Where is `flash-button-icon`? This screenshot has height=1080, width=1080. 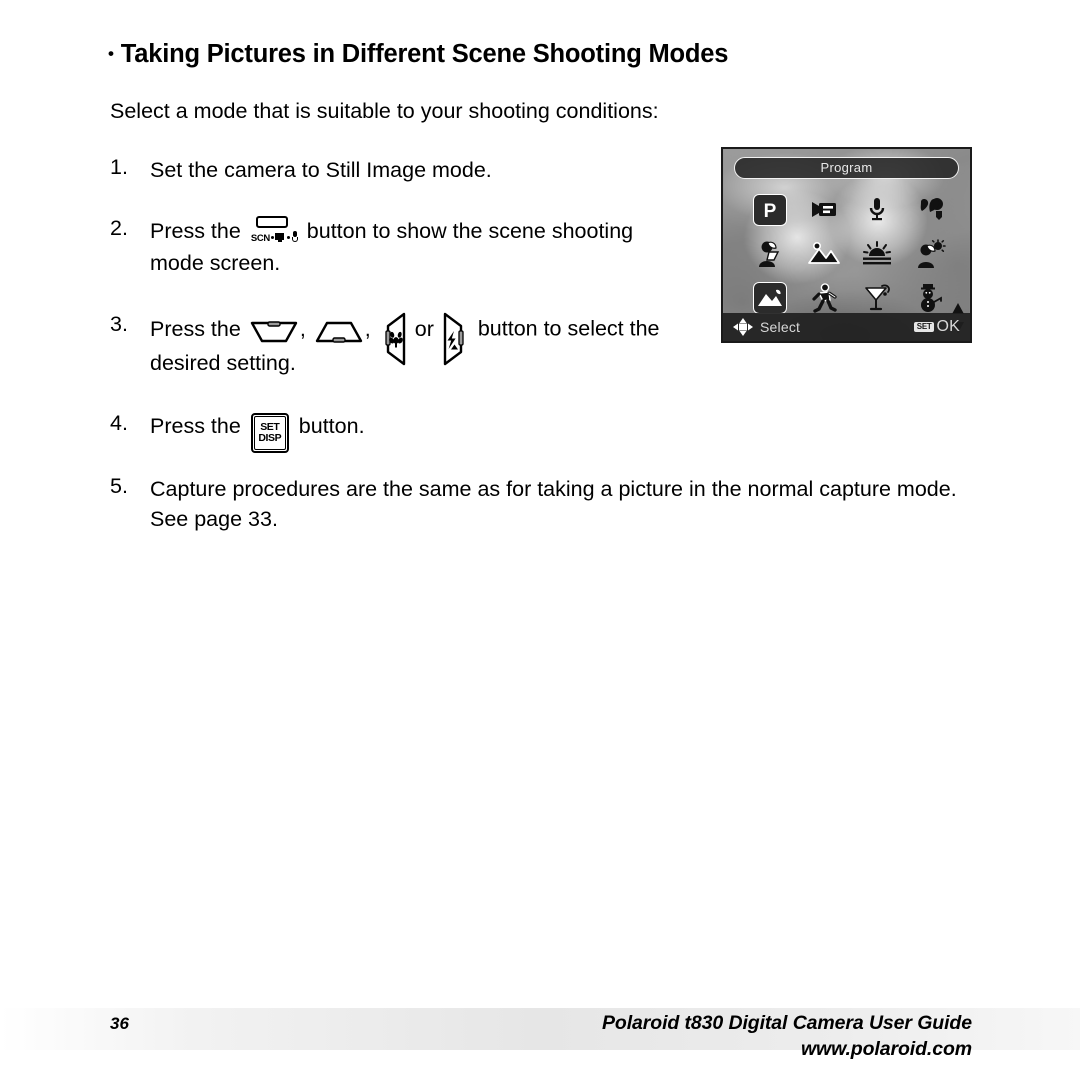
flash-button-icon is located at coordinates (456, 339).